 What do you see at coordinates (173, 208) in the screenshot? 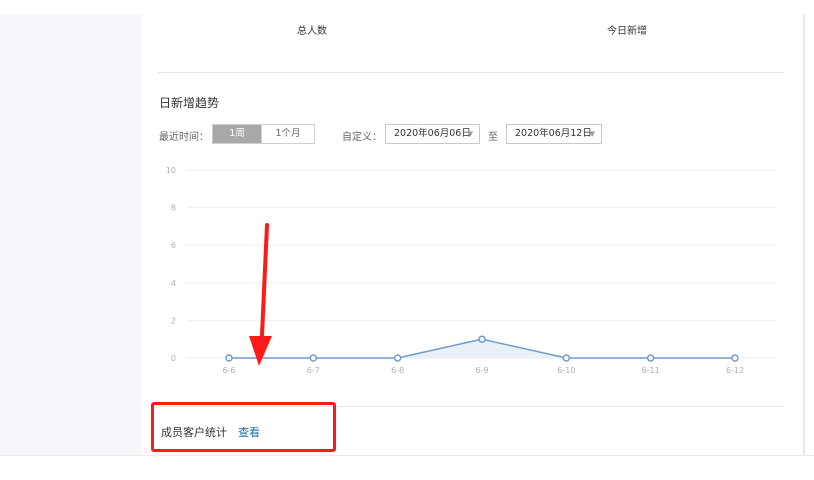
I see `y-tick-label: 8` at bounding box center [173, 208].